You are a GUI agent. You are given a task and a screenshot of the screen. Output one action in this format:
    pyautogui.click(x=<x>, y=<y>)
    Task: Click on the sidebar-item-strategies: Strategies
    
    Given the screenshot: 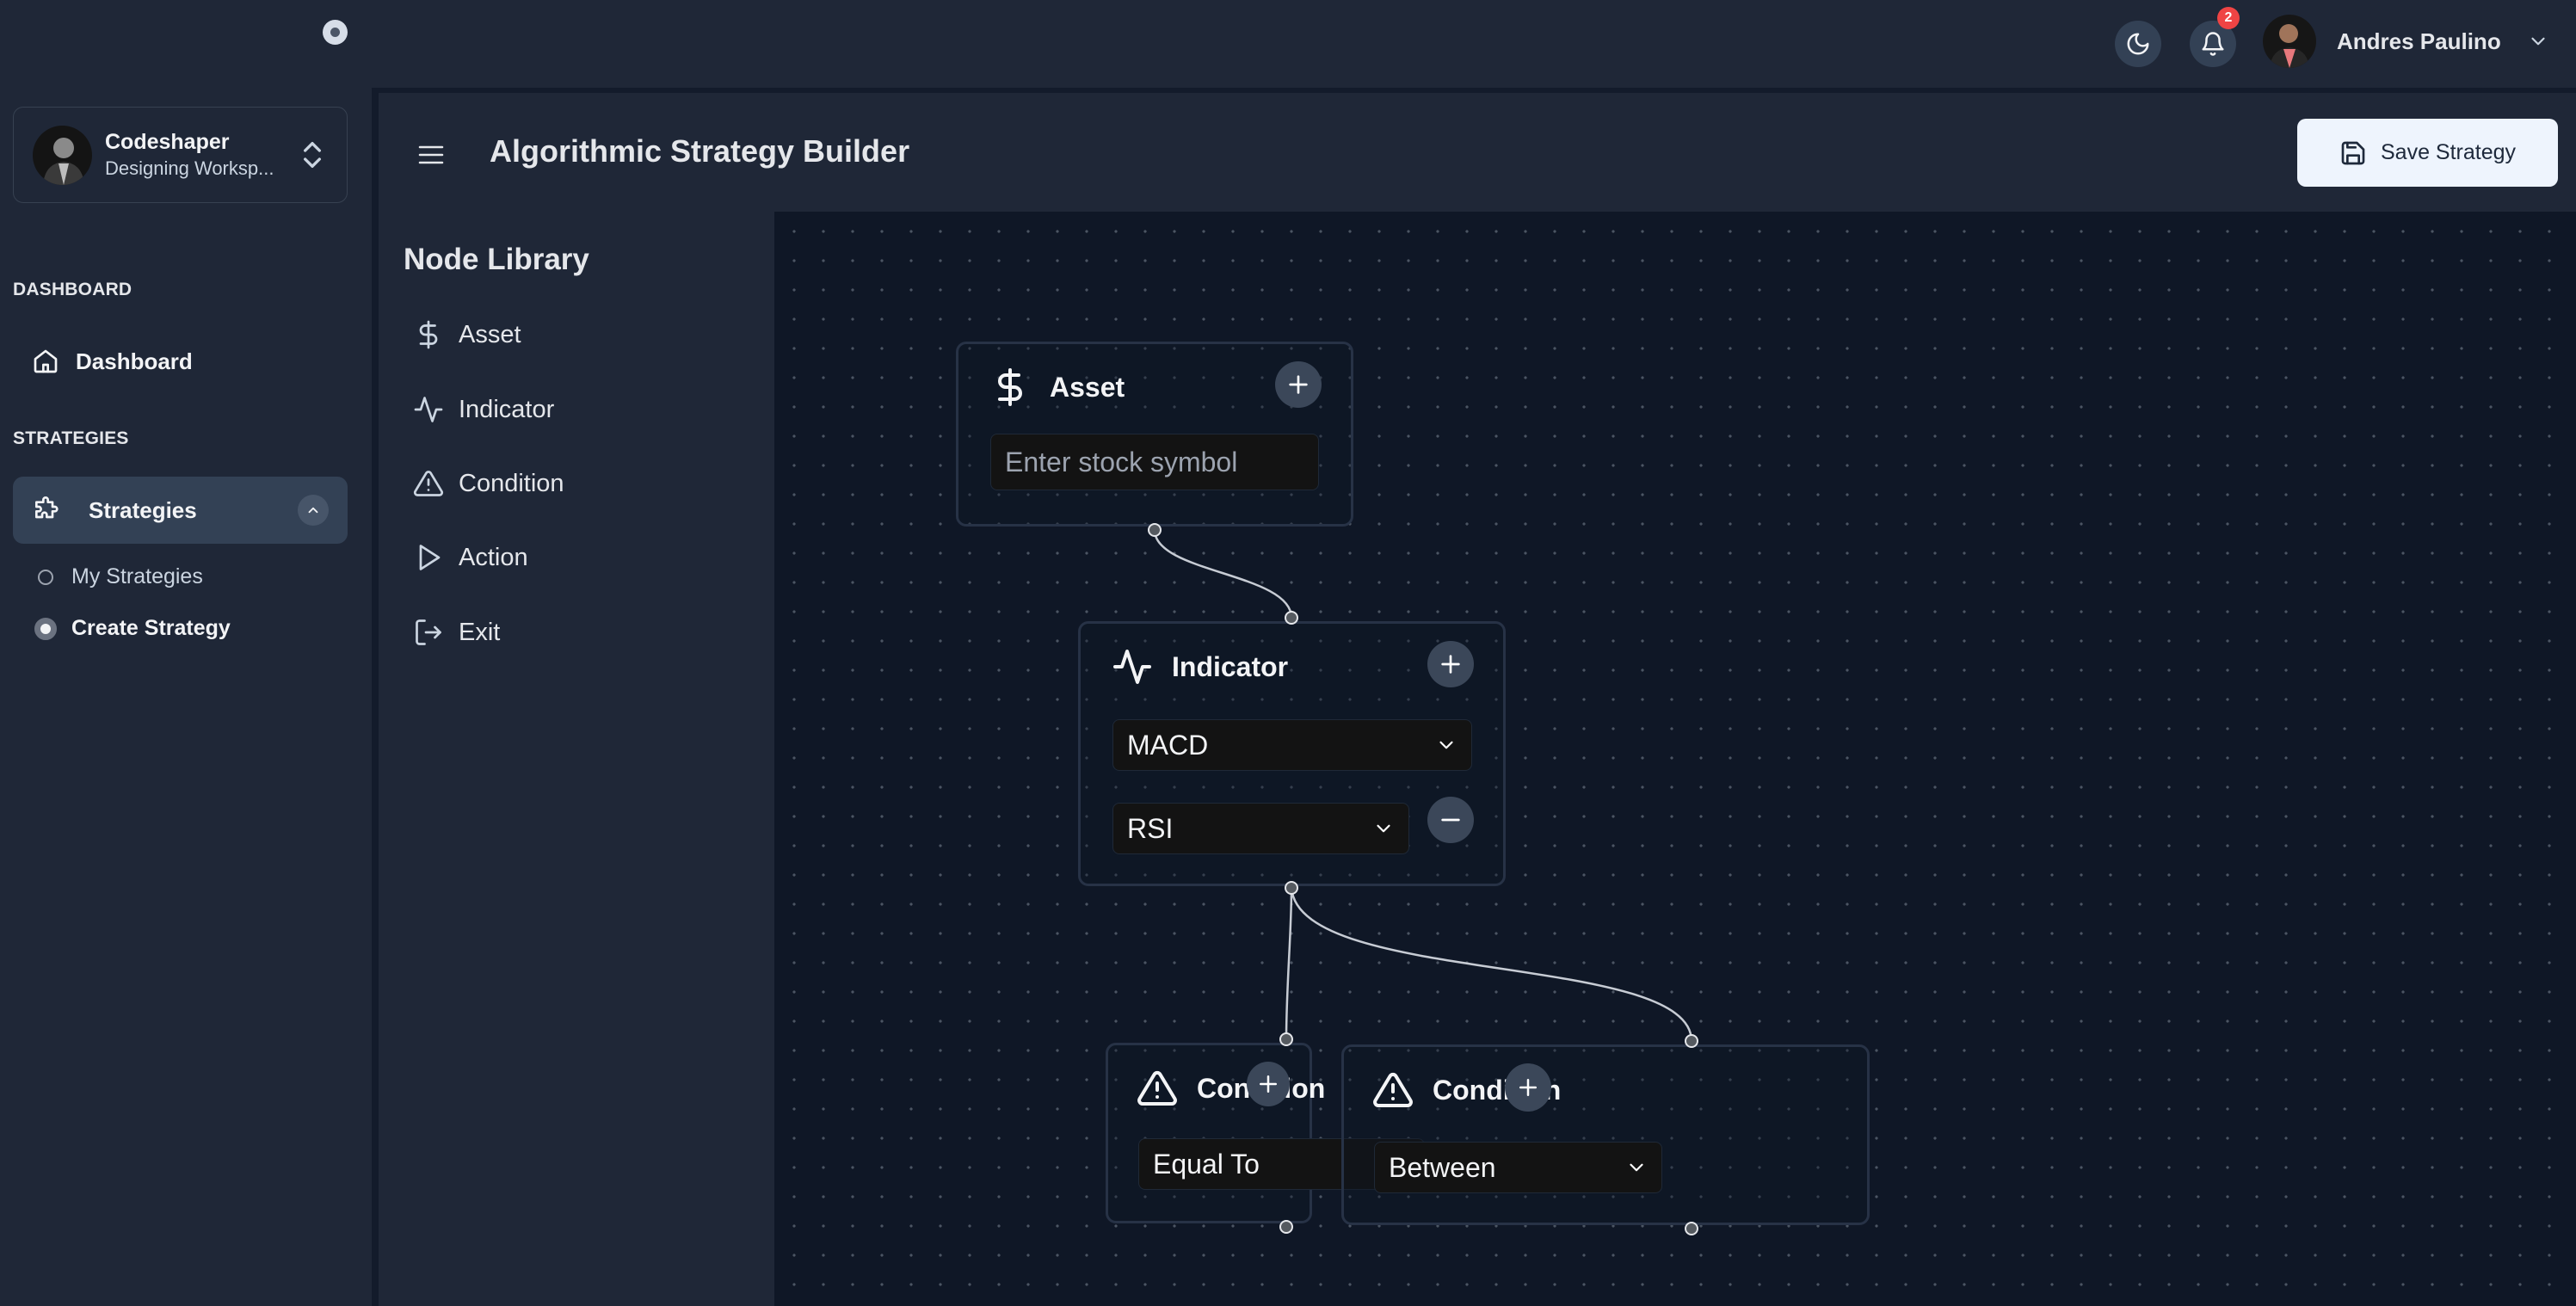 What is the action you would take?
    pyautogui.click(x=180, y=510)
    